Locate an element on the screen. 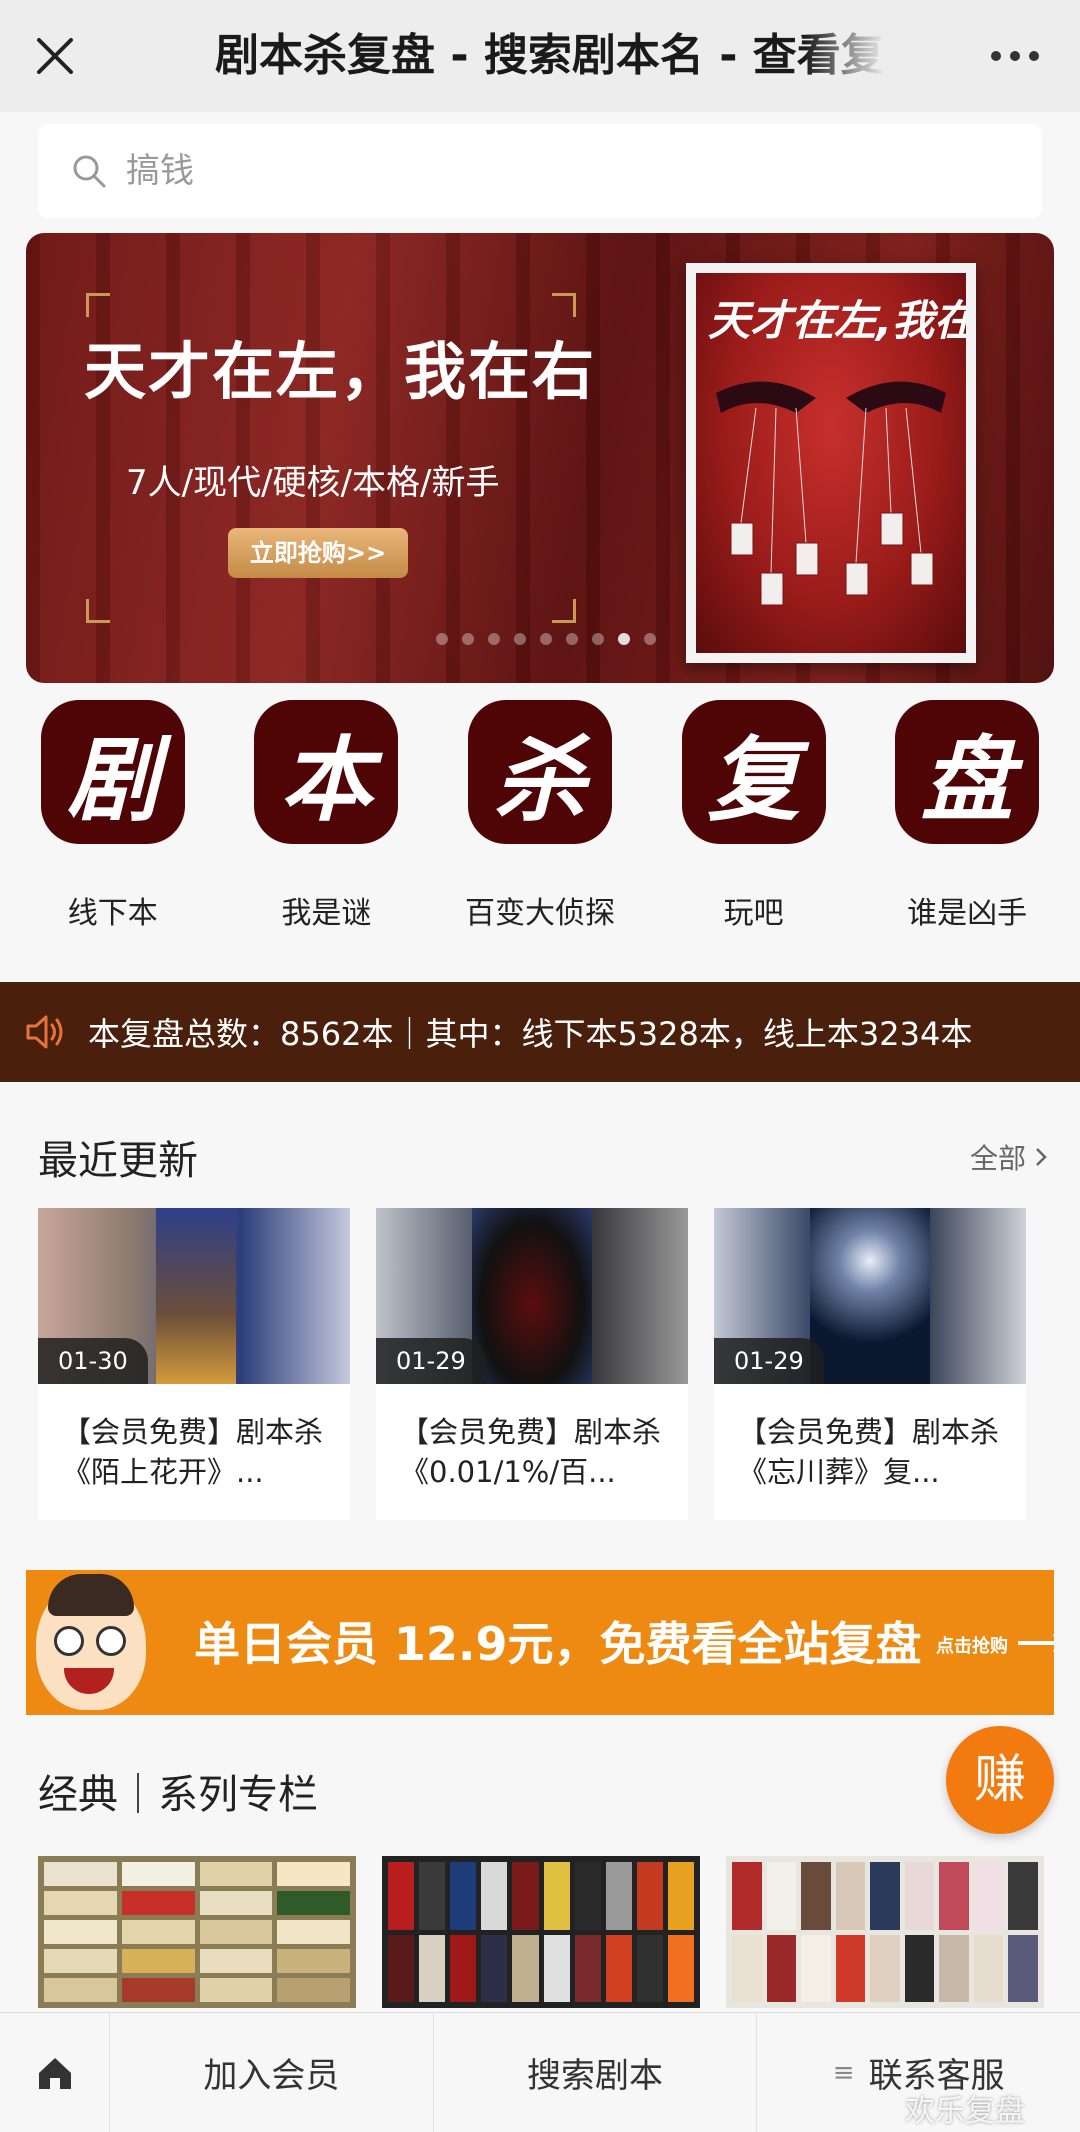  arrow-icon is located at coordinates (1036, 1643).